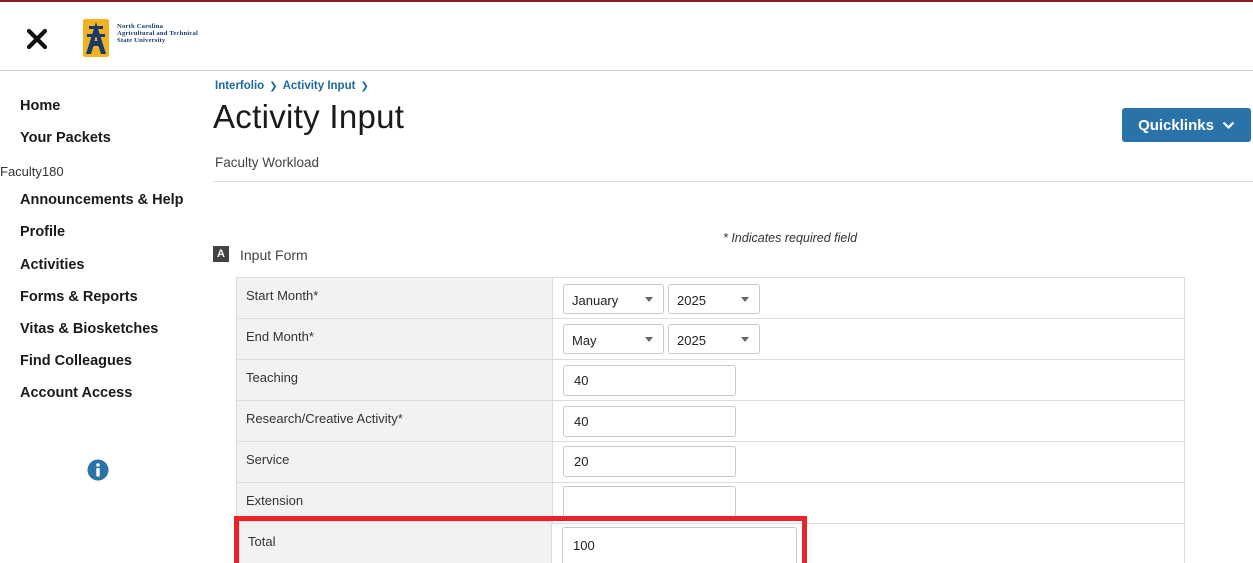 Image resolution: width=1253 pixels, height=563 pixels. Describe the element at coordinates (79, 297) in the screenshot. I see `sidebar-item-forms-reports: Forms & Reports` at that location.